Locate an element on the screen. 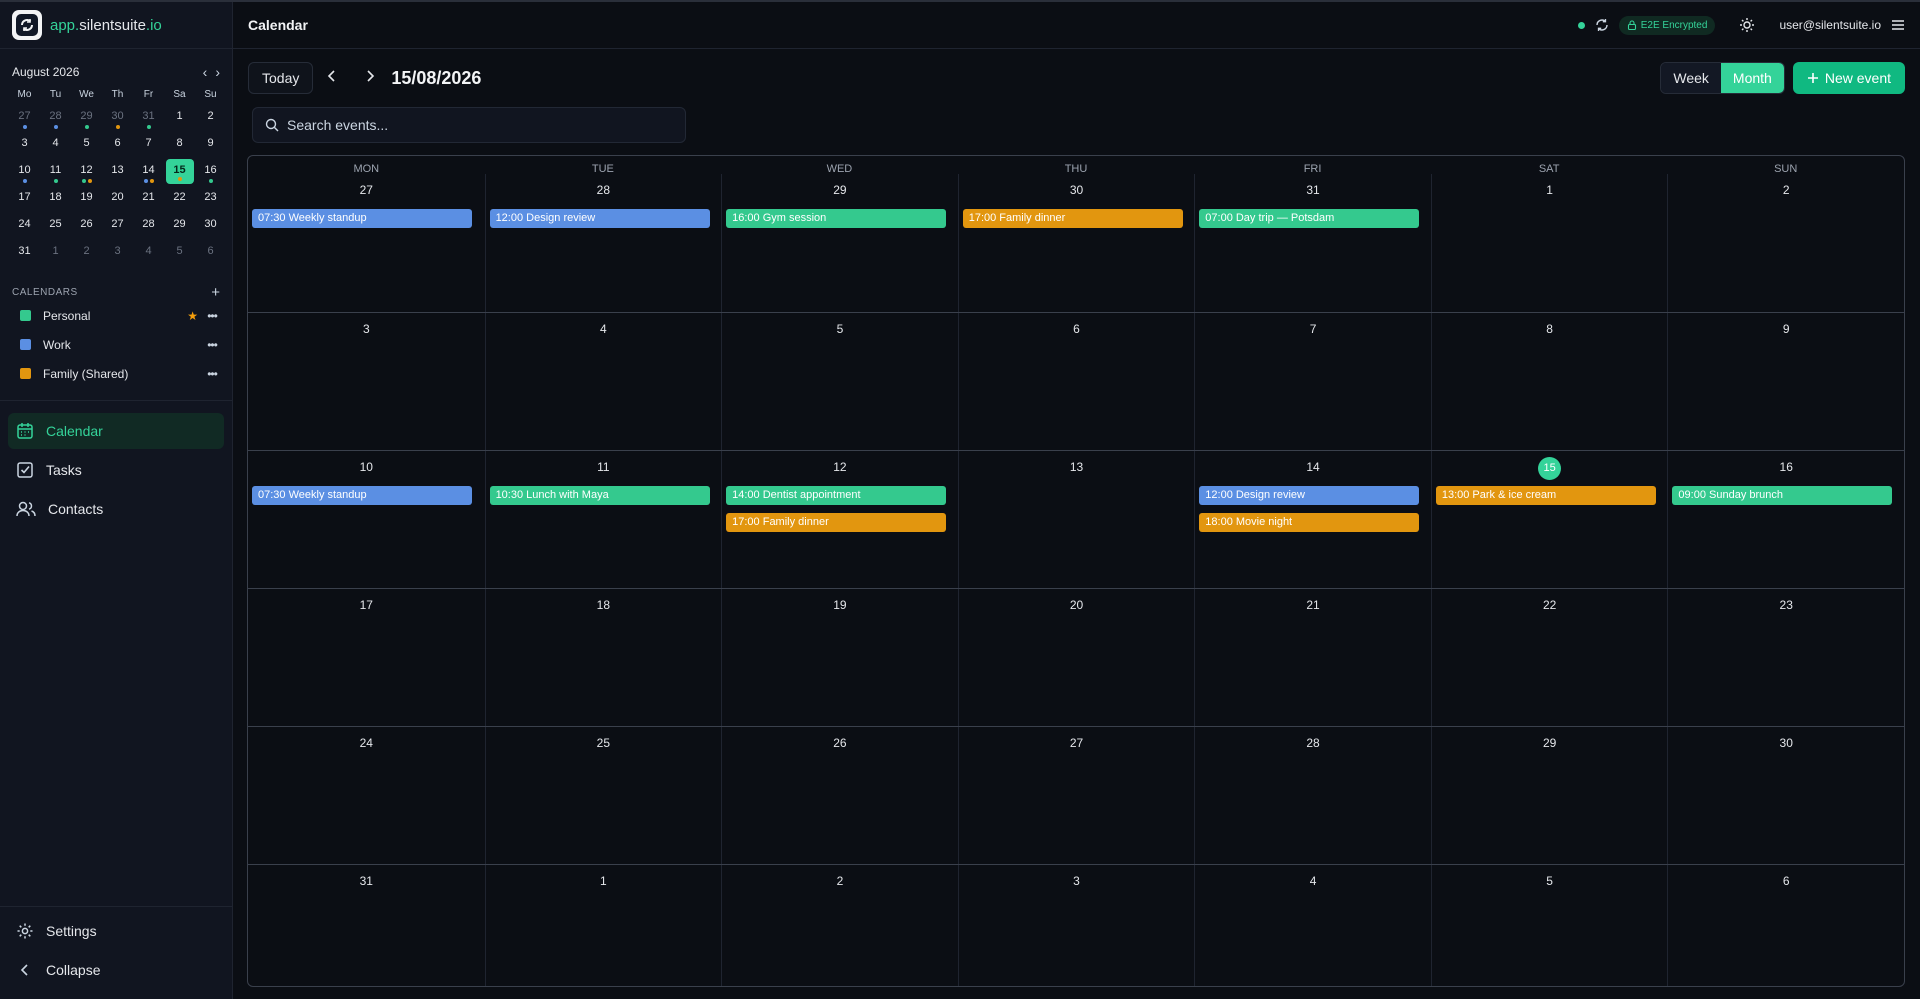  event-chip: 18:00 Movie night is located at coordinates (1309, 522).